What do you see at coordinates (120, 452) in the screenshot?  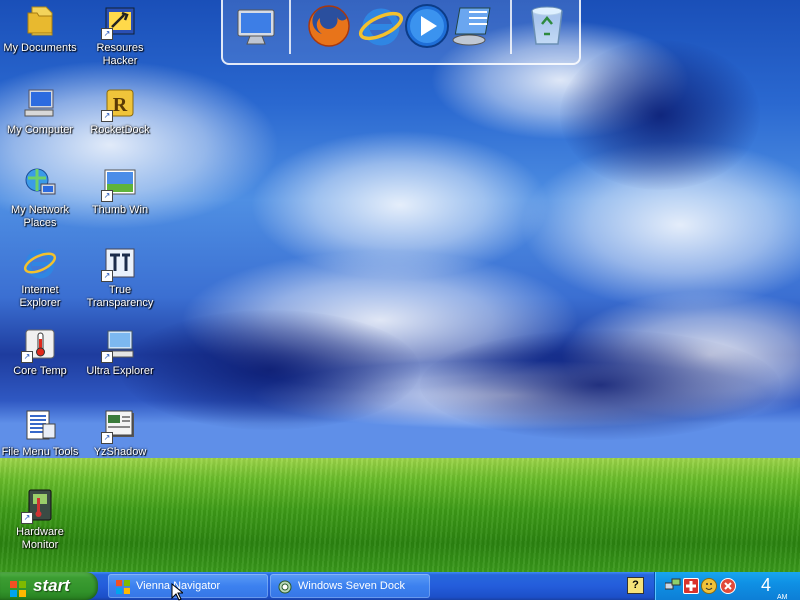 I see `desktop-icon-label: YzShadow` at bounding box center [120, 452].